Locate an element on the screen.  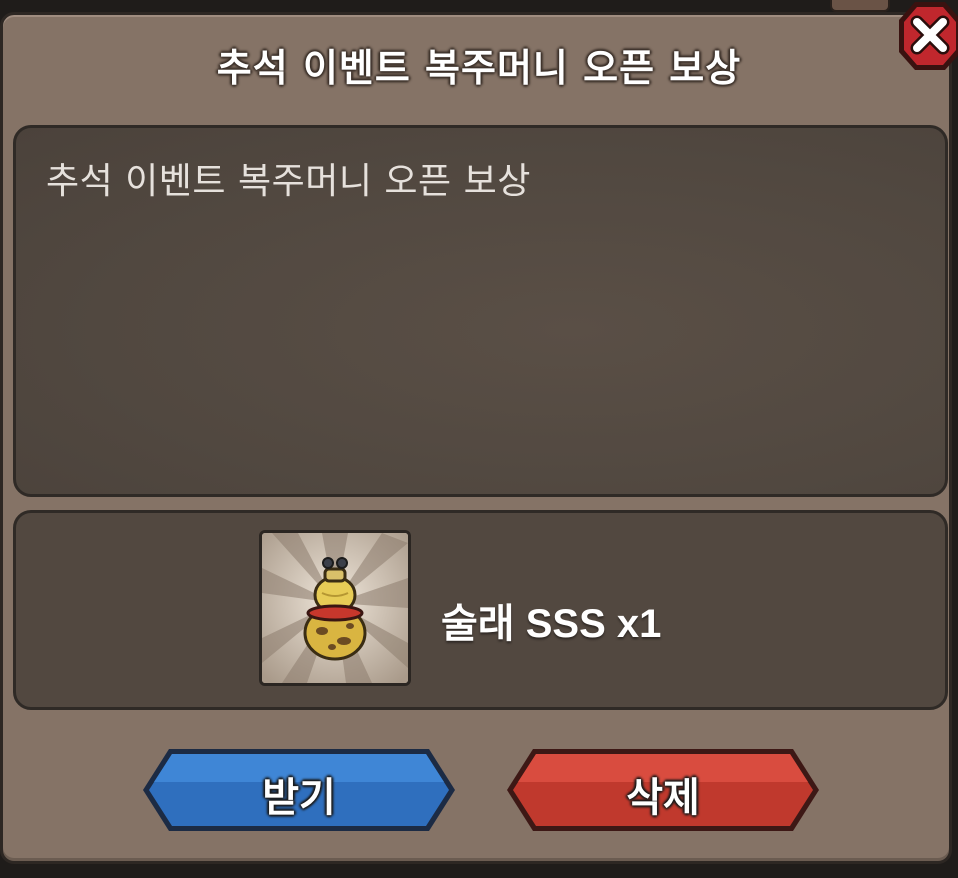
receive-button: 받기 is located at coordinates (299, 790).